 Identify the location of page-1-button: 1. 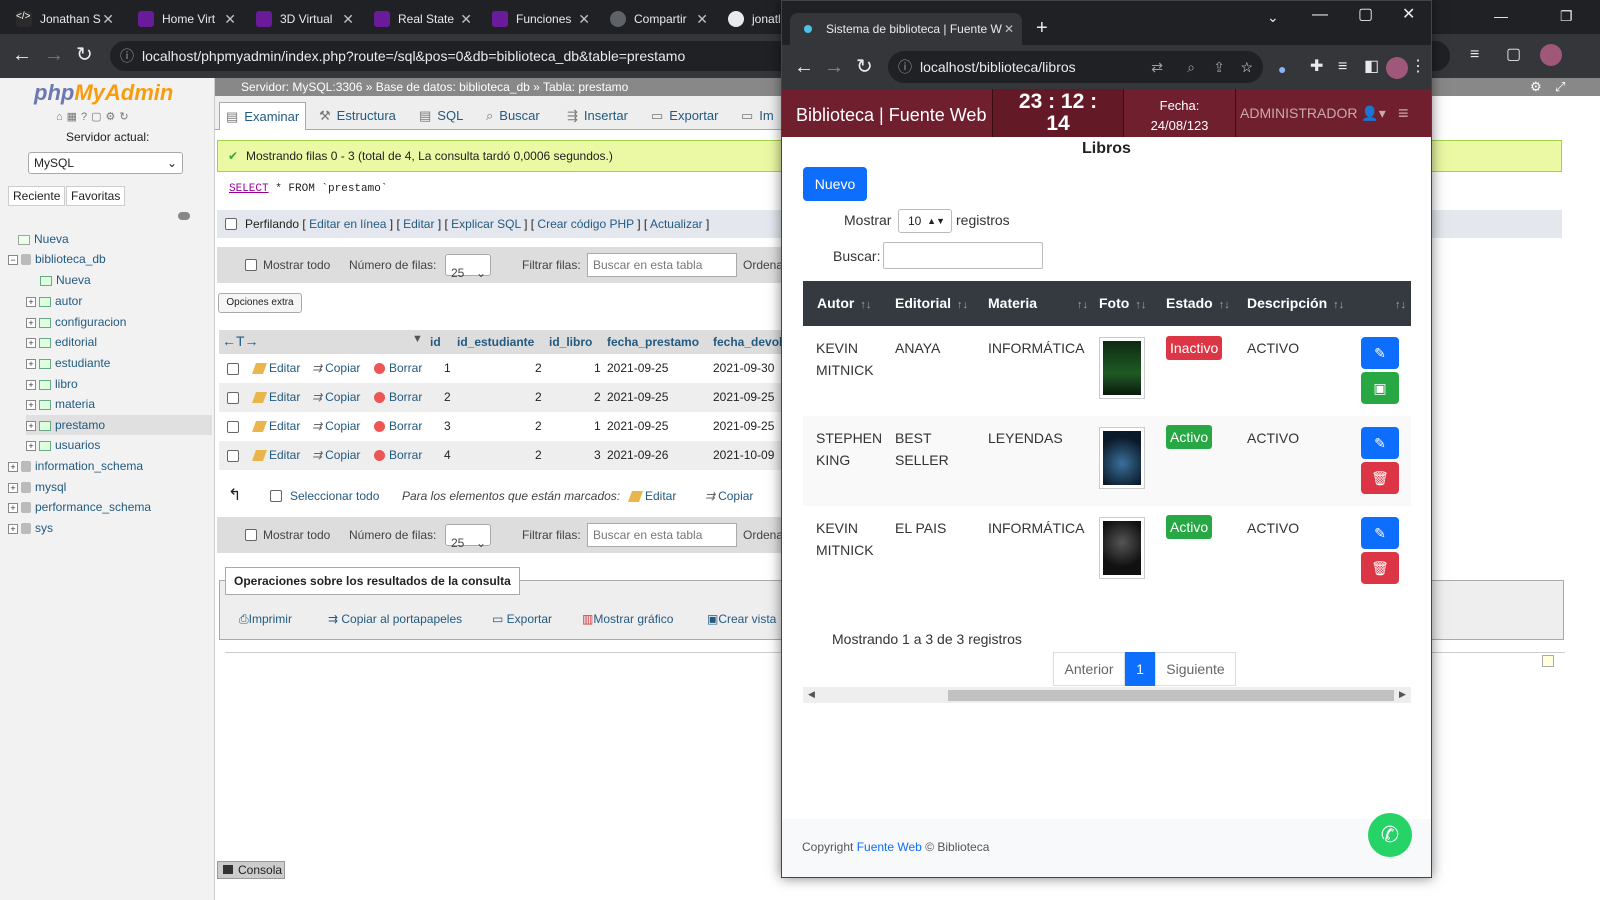
(1140, 669).